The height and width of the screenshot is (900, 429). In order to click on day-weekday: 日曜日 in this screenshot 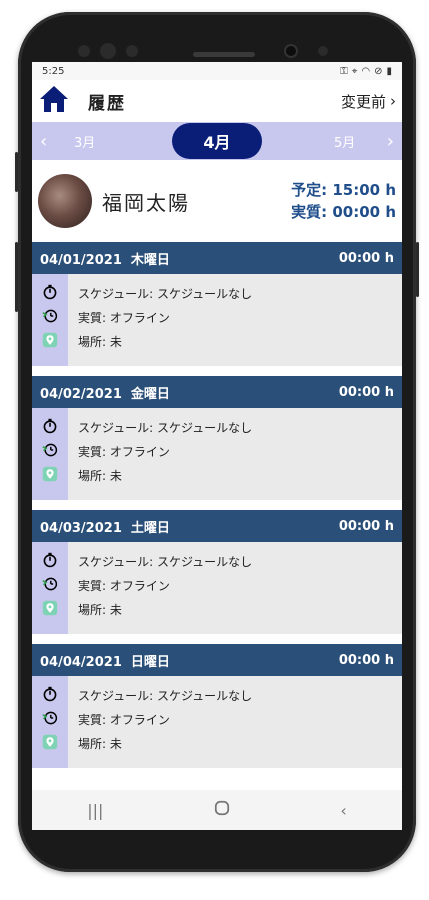, I will do `click(150, 662)`.